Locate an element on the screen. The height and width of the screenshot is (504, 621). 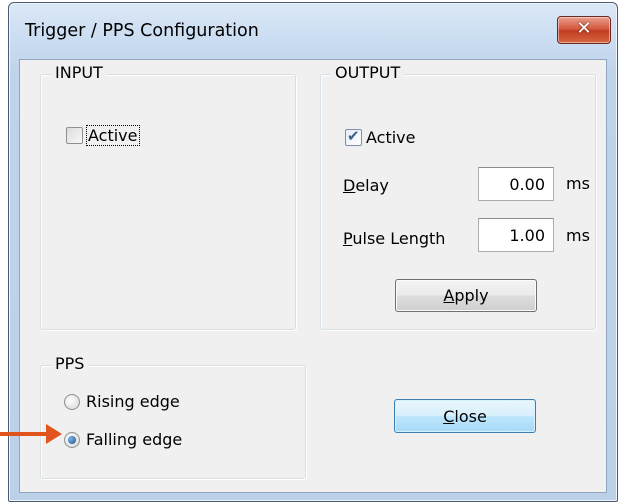
falling-edge-label: Falling edge is located at coordinates (134, 439).